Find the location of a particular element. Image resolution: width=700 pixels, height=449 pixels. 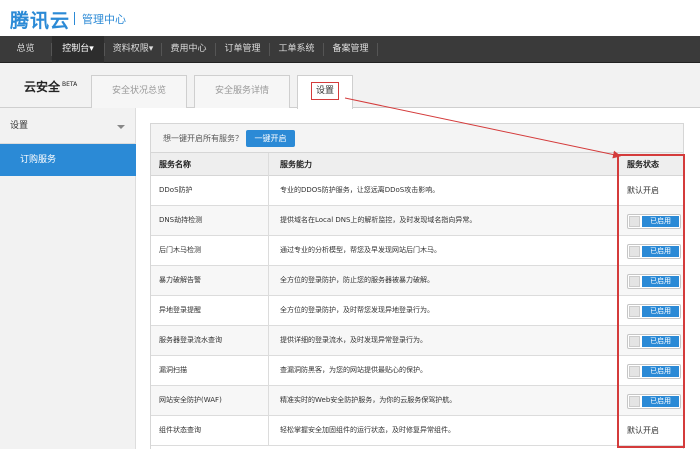

annotation-arrow is located at coordinates (482, 128).